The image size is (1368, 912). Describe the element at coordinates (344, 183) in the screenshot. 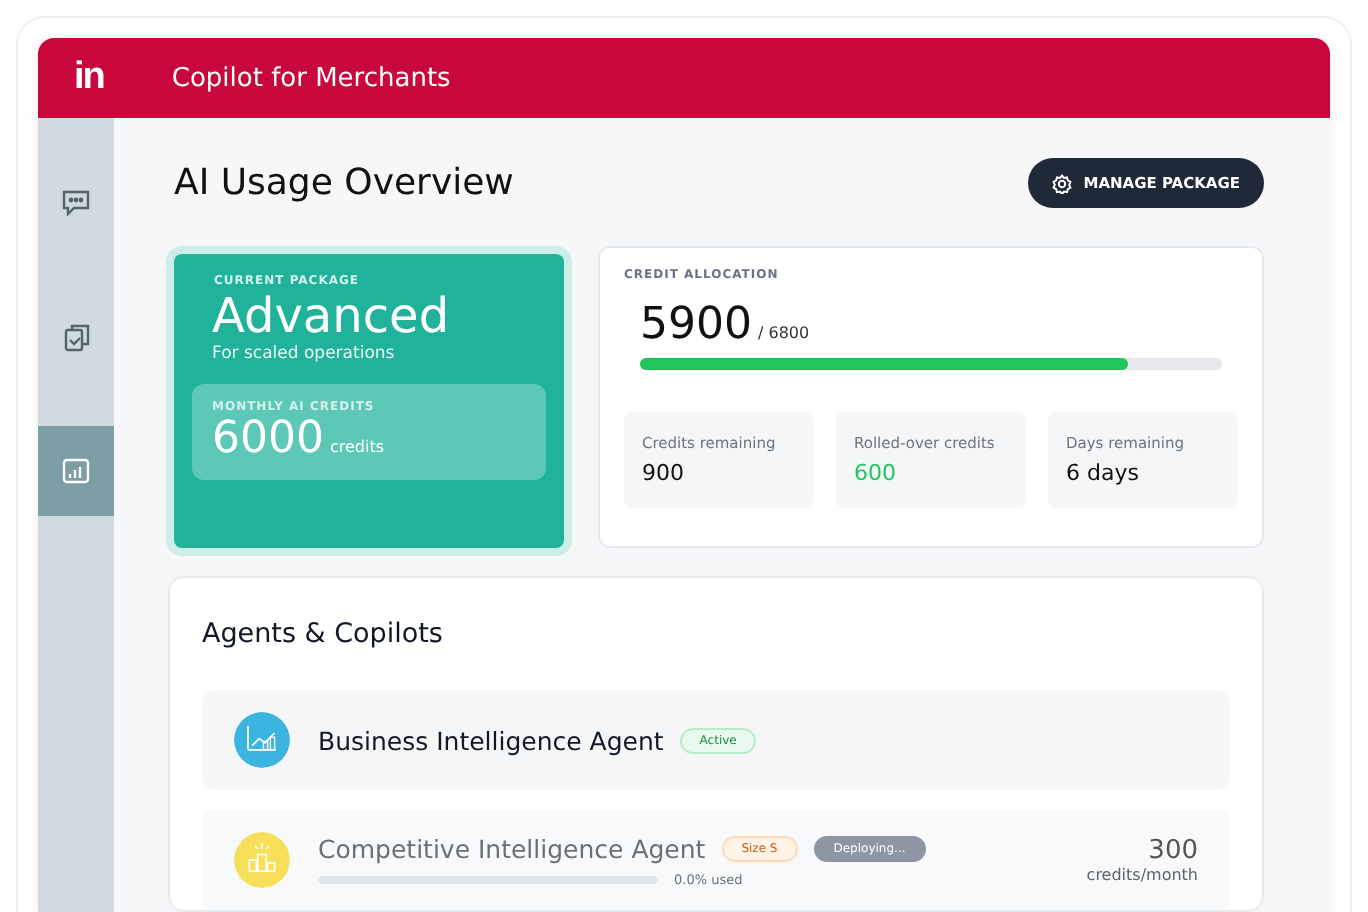

I see `page-title: AI Usage Overview` at that location.